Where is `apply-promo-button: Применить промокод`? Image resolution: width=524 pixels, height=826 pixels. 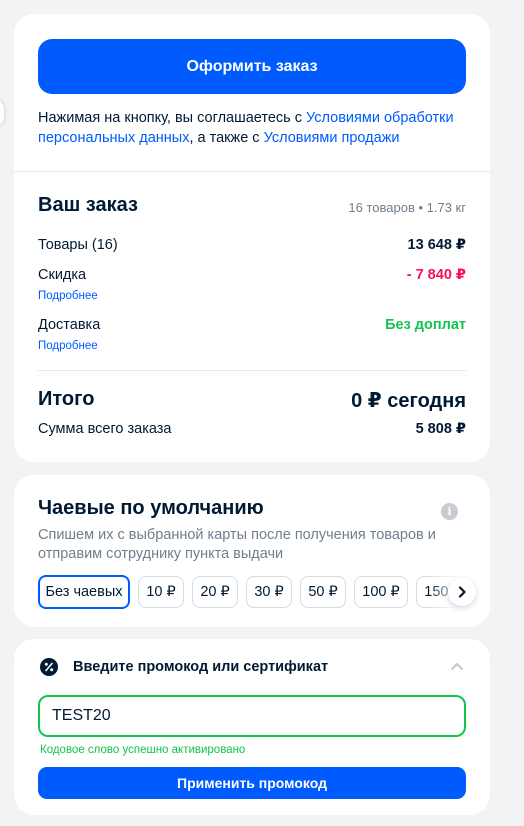 apply-promo-button: Применить промокод is located at coordinates (252, 783).